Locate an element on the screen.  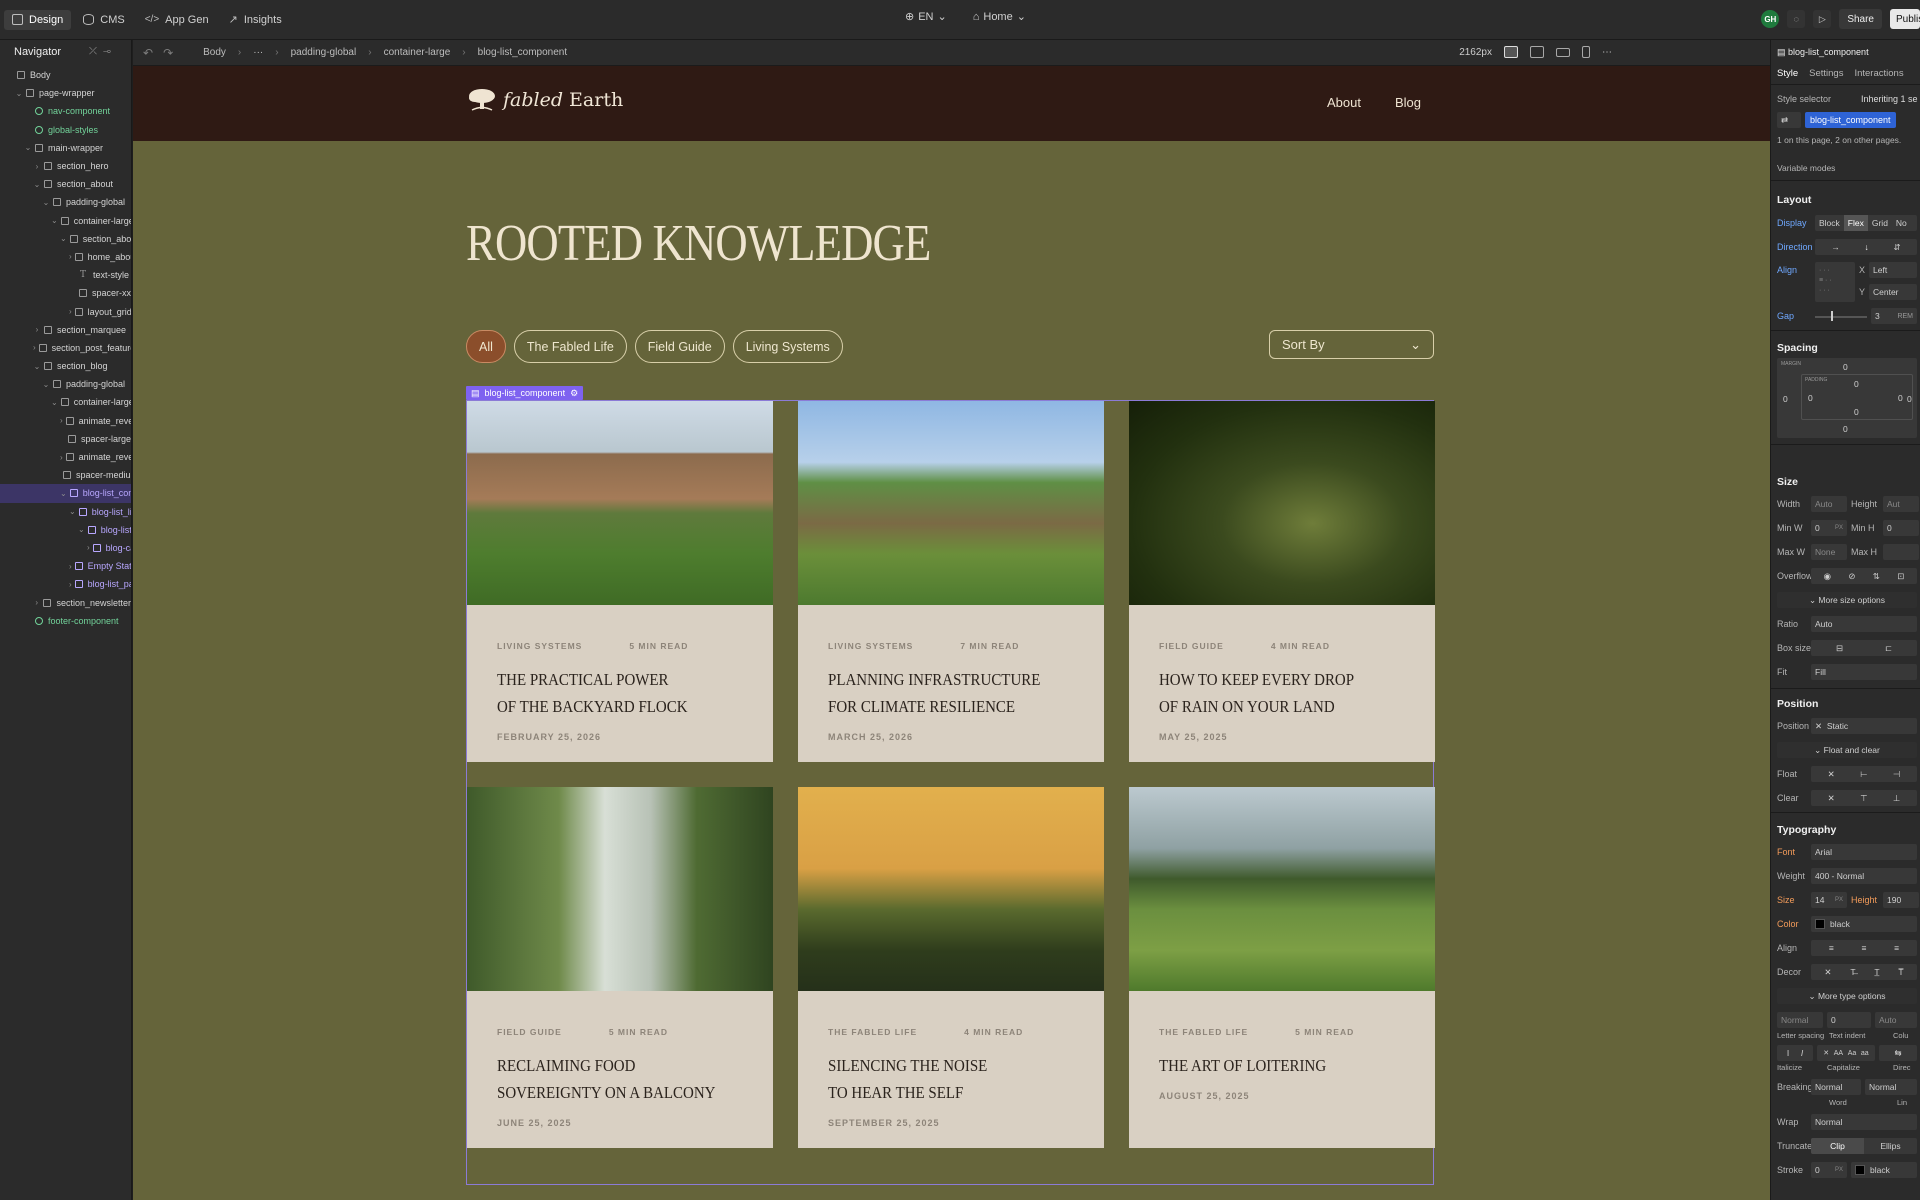
italic-toggle: II is located at coordinates (1795, 1053).